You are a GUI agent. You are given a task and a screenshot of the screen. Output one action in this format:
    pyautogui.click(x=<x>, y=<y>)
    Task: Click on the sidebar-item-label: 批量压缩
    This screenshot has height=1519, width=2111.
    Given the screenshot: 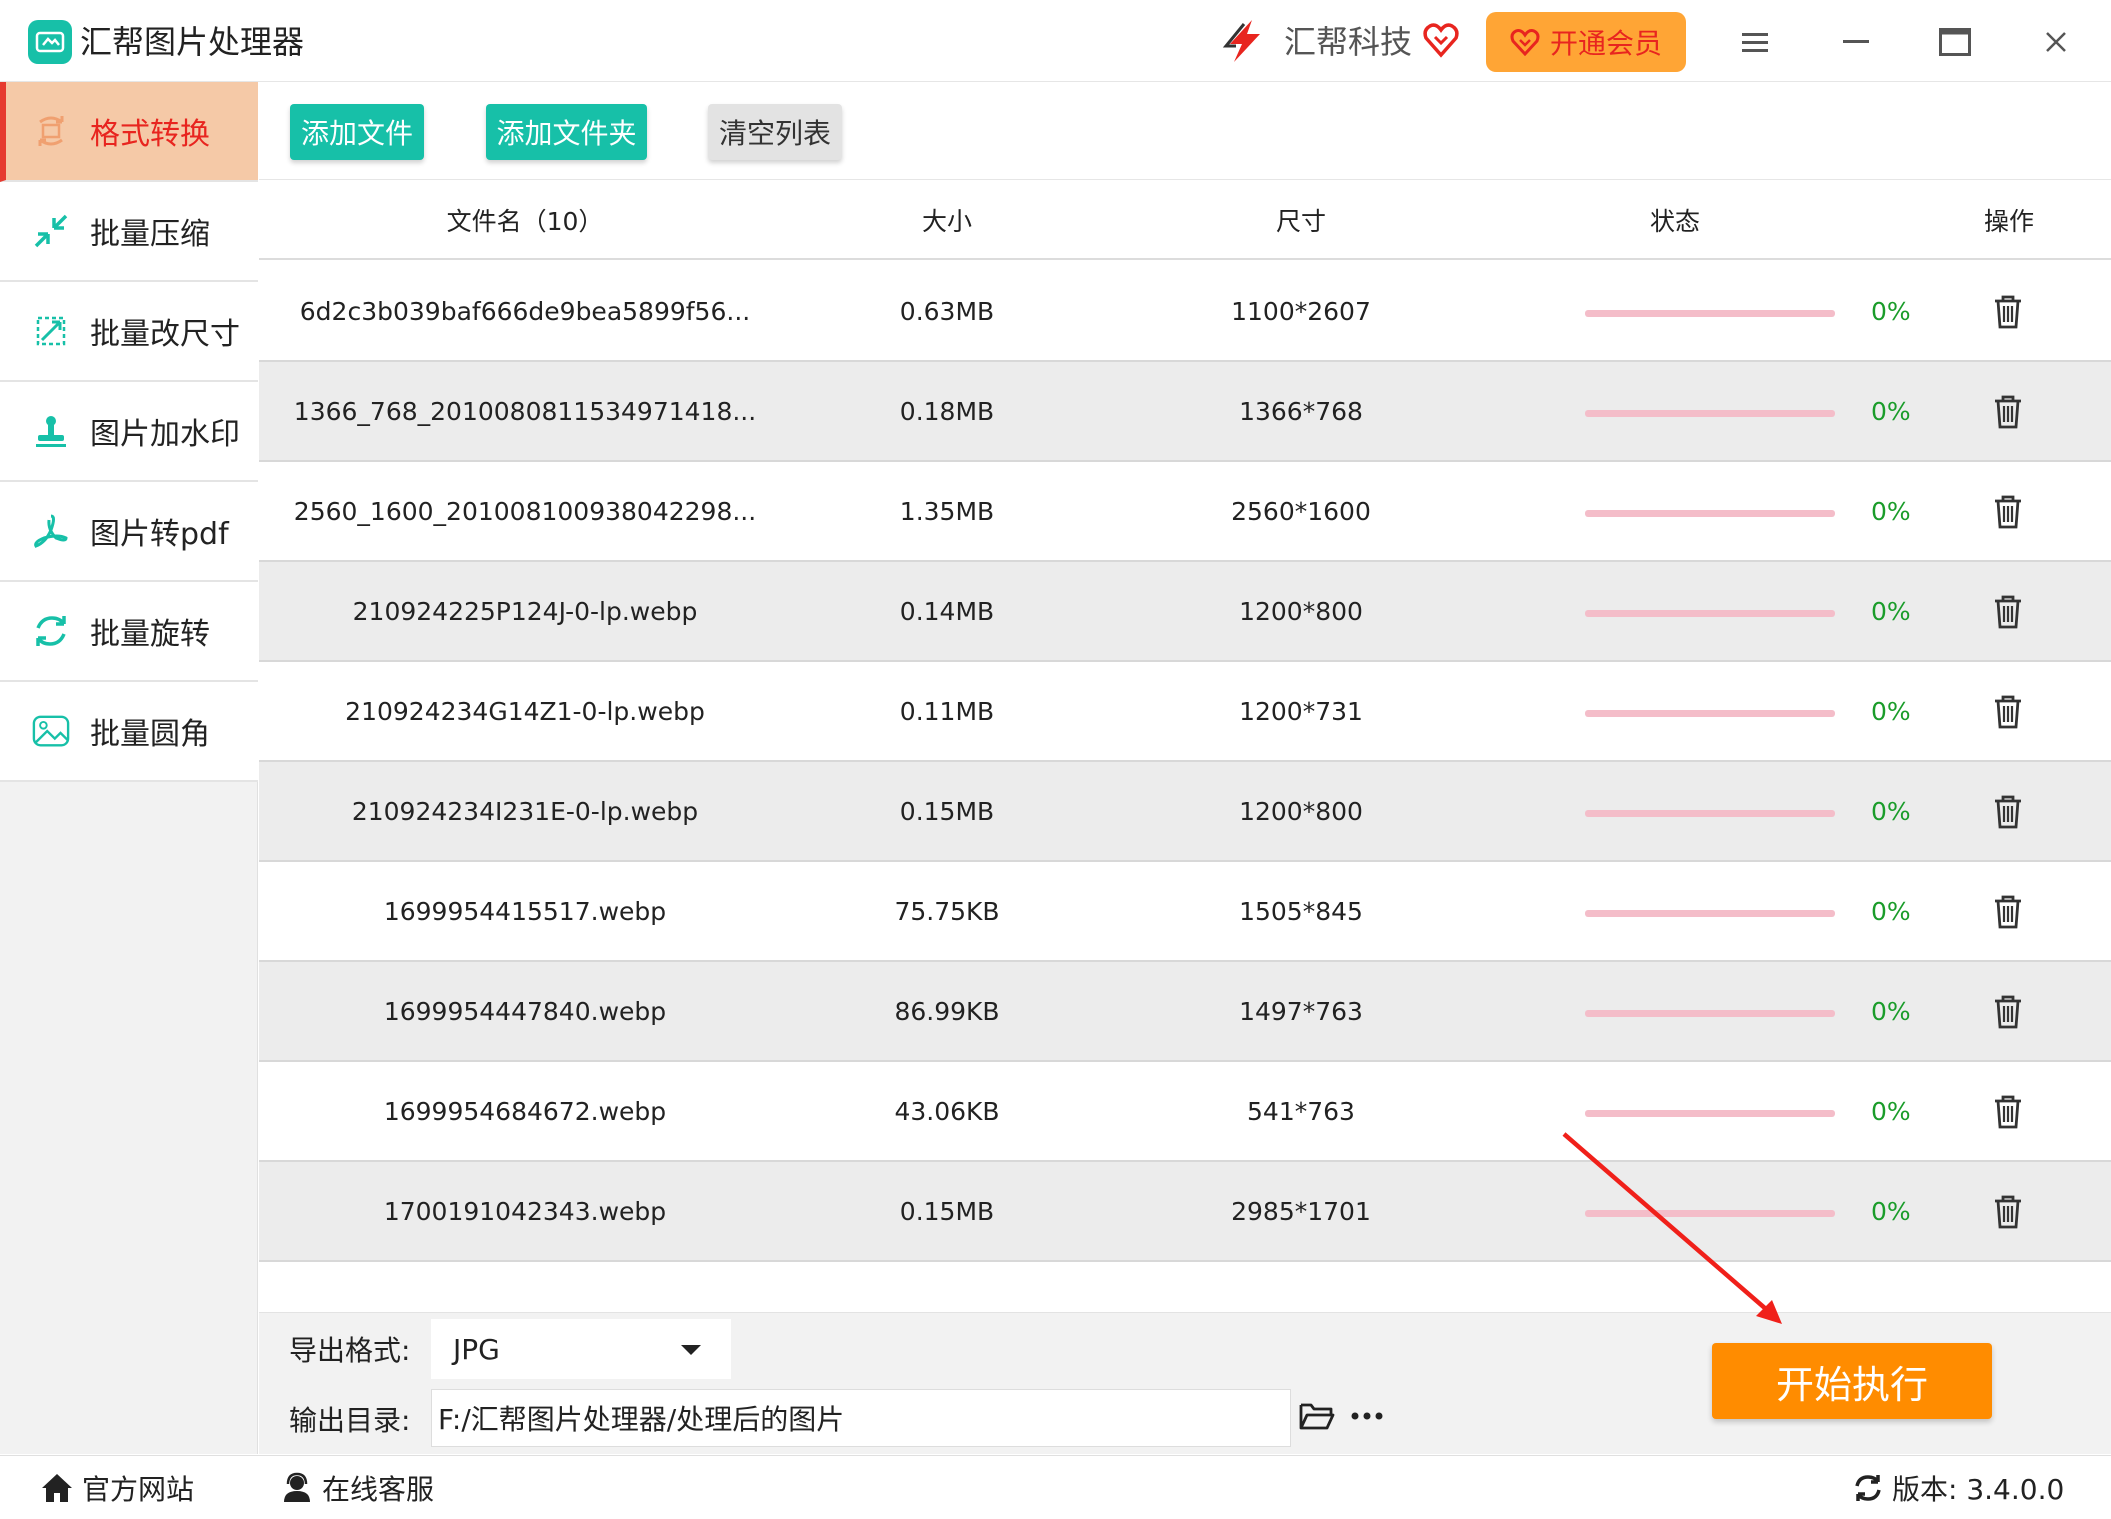 What is the action you would take?
    pyautogui.click(x=150, y=234)
    